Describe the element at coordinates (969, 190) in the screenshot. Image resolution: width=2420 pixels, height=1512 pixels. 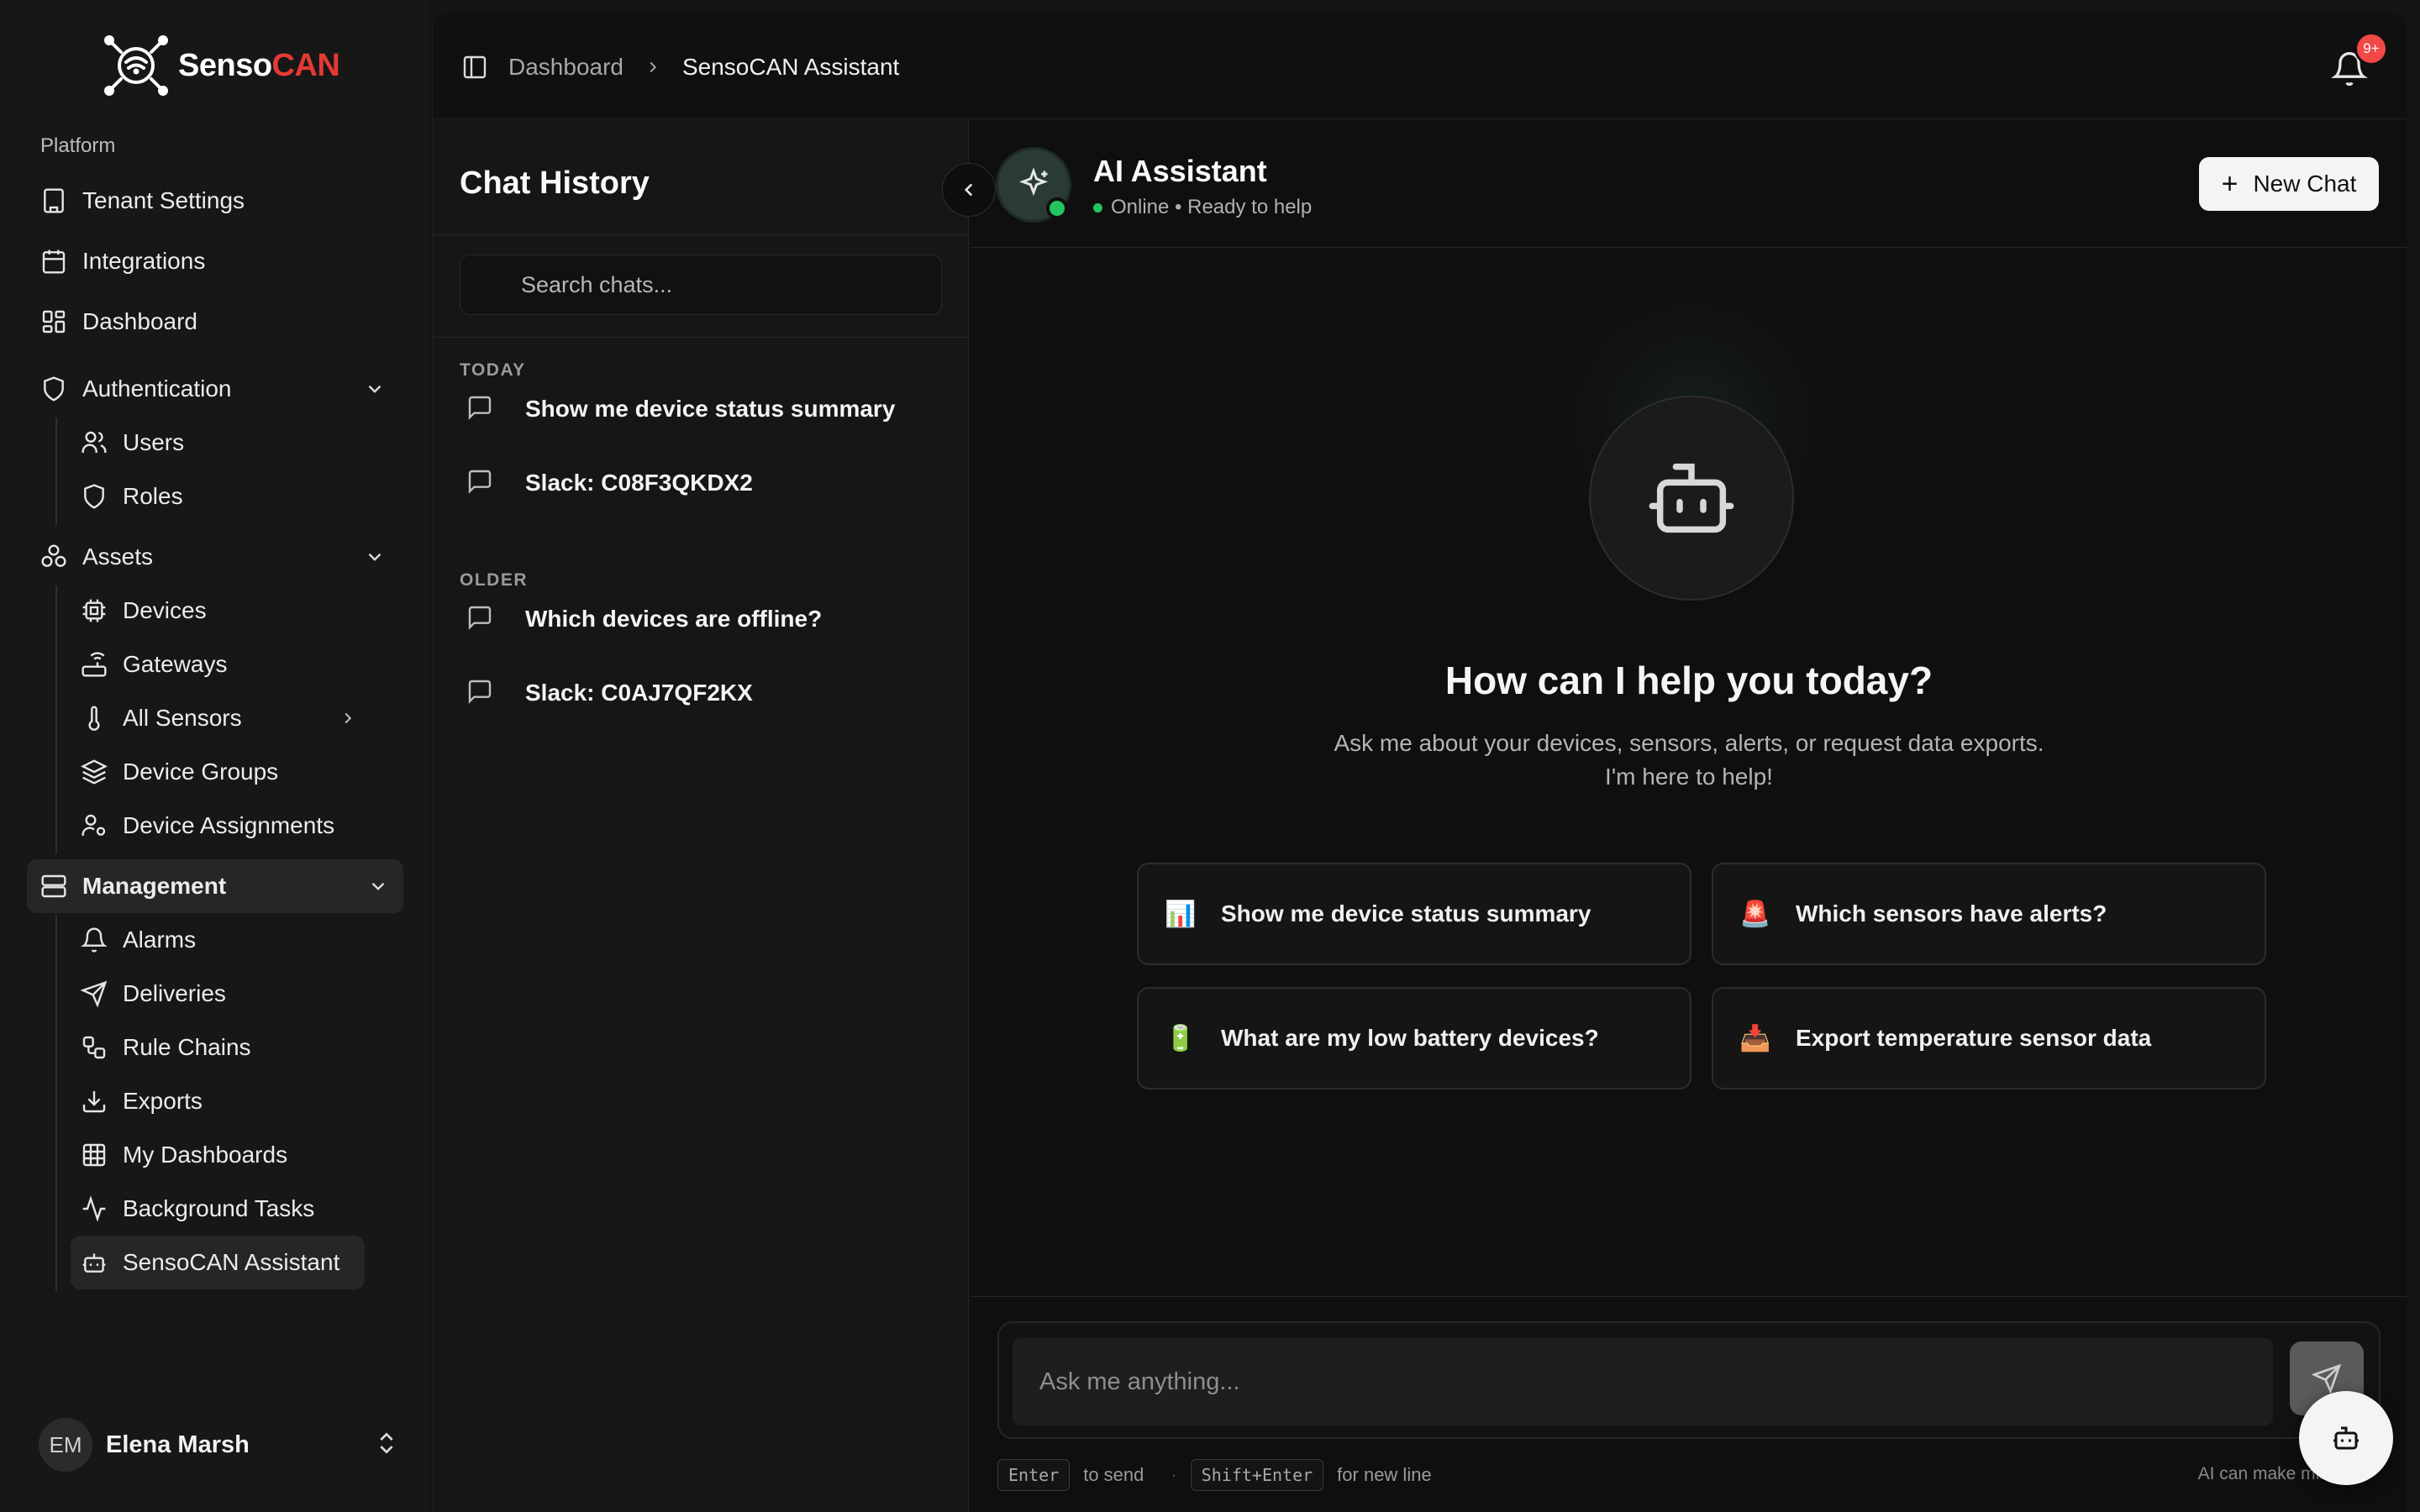
I see `collapse-history-button` at that location.